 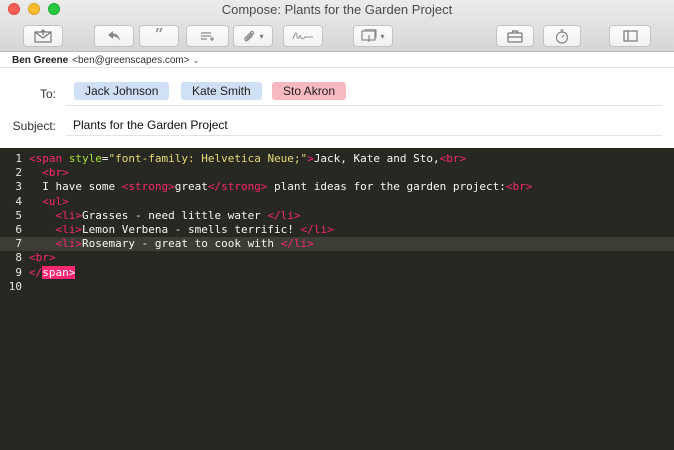 What do you see at coordinates (237, 187) in the screenshot?
I see `code-token: </strong>` at bounding box center [237, 187].